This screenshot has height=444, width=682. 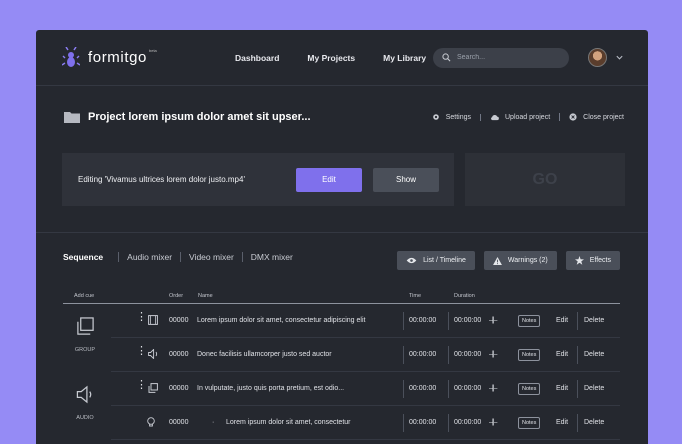 I want to click on cue-audio-label: AUDIO, so click(x=85, y=418).